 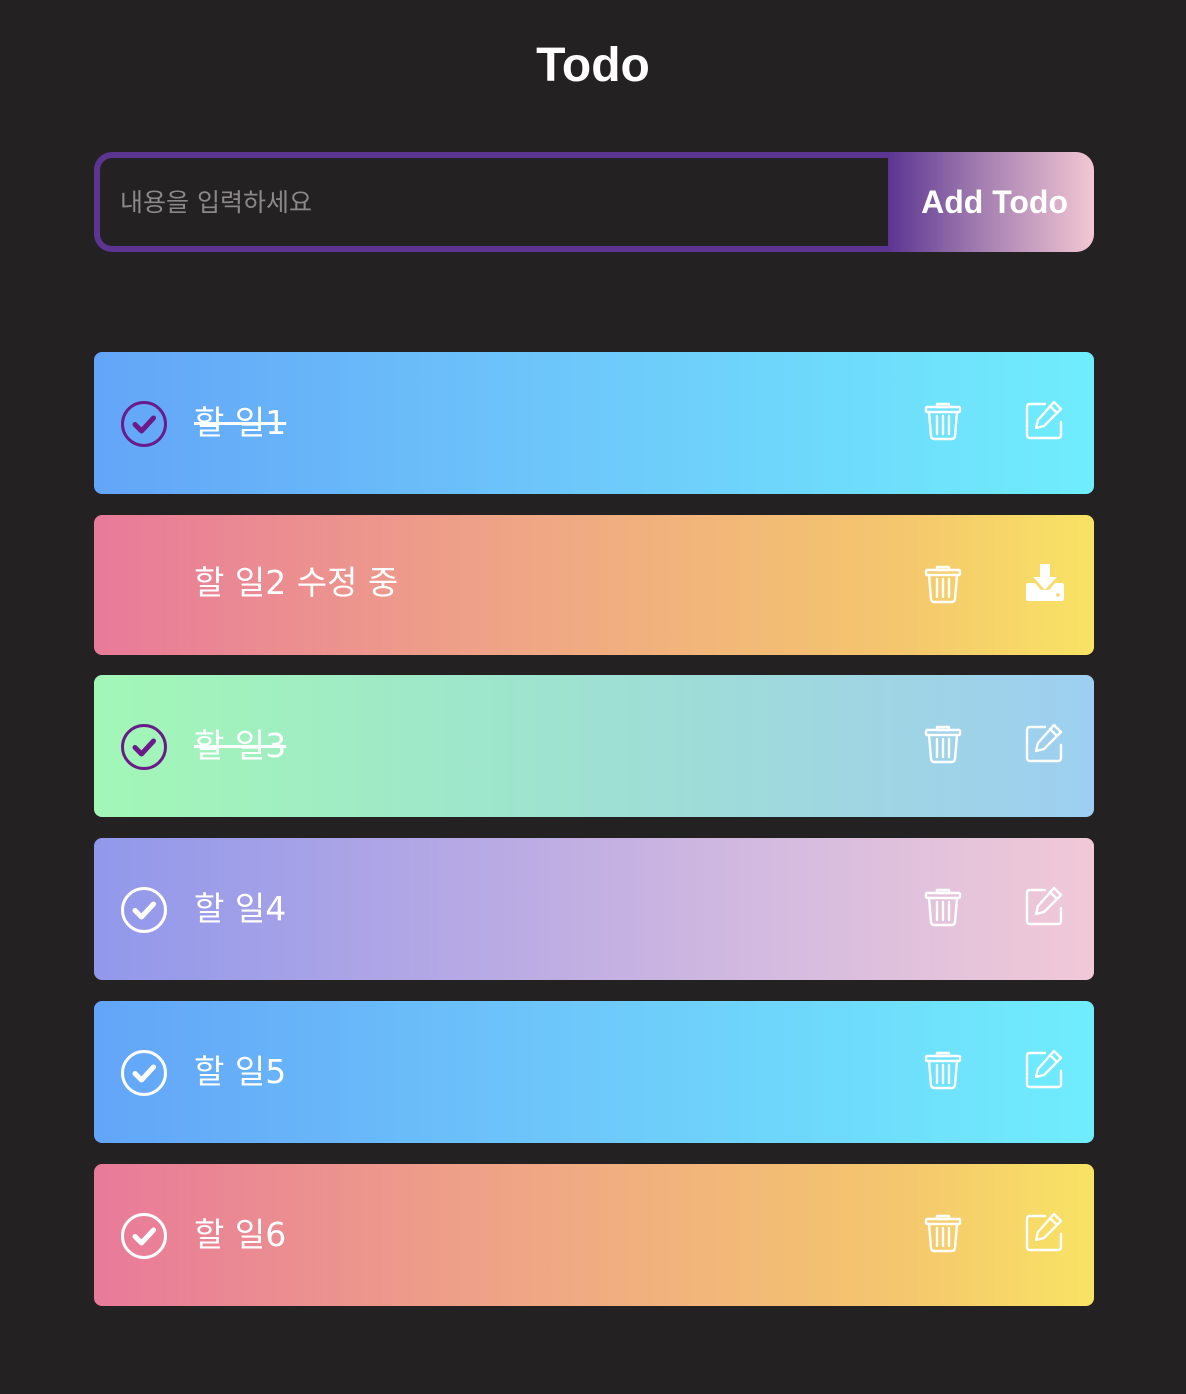 I want to click on page-title: Todo, so click(x=593, y=65).